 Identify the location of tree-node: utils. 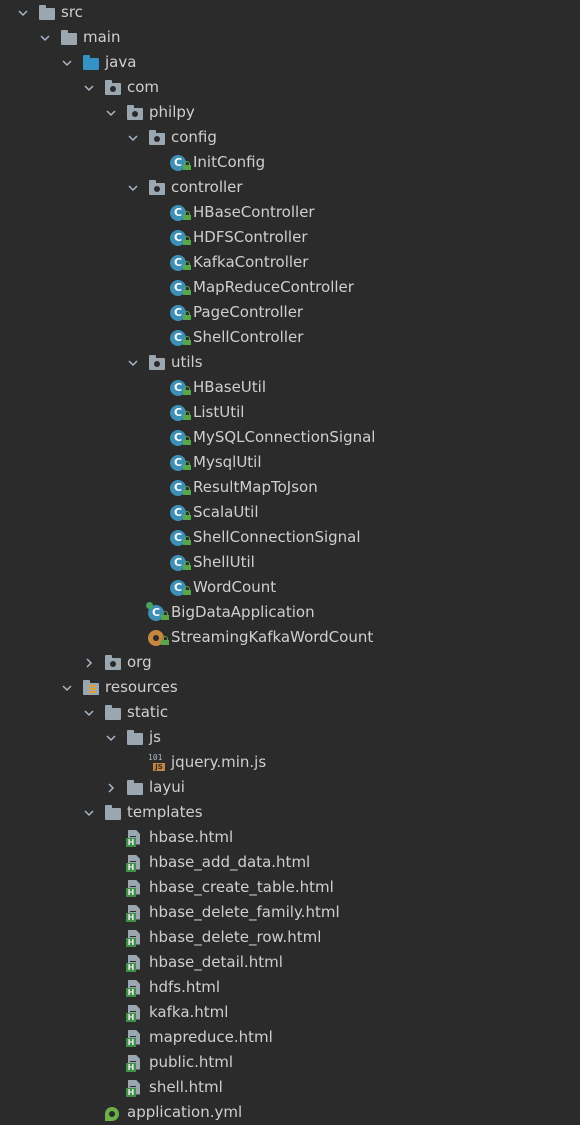
(290, 362).